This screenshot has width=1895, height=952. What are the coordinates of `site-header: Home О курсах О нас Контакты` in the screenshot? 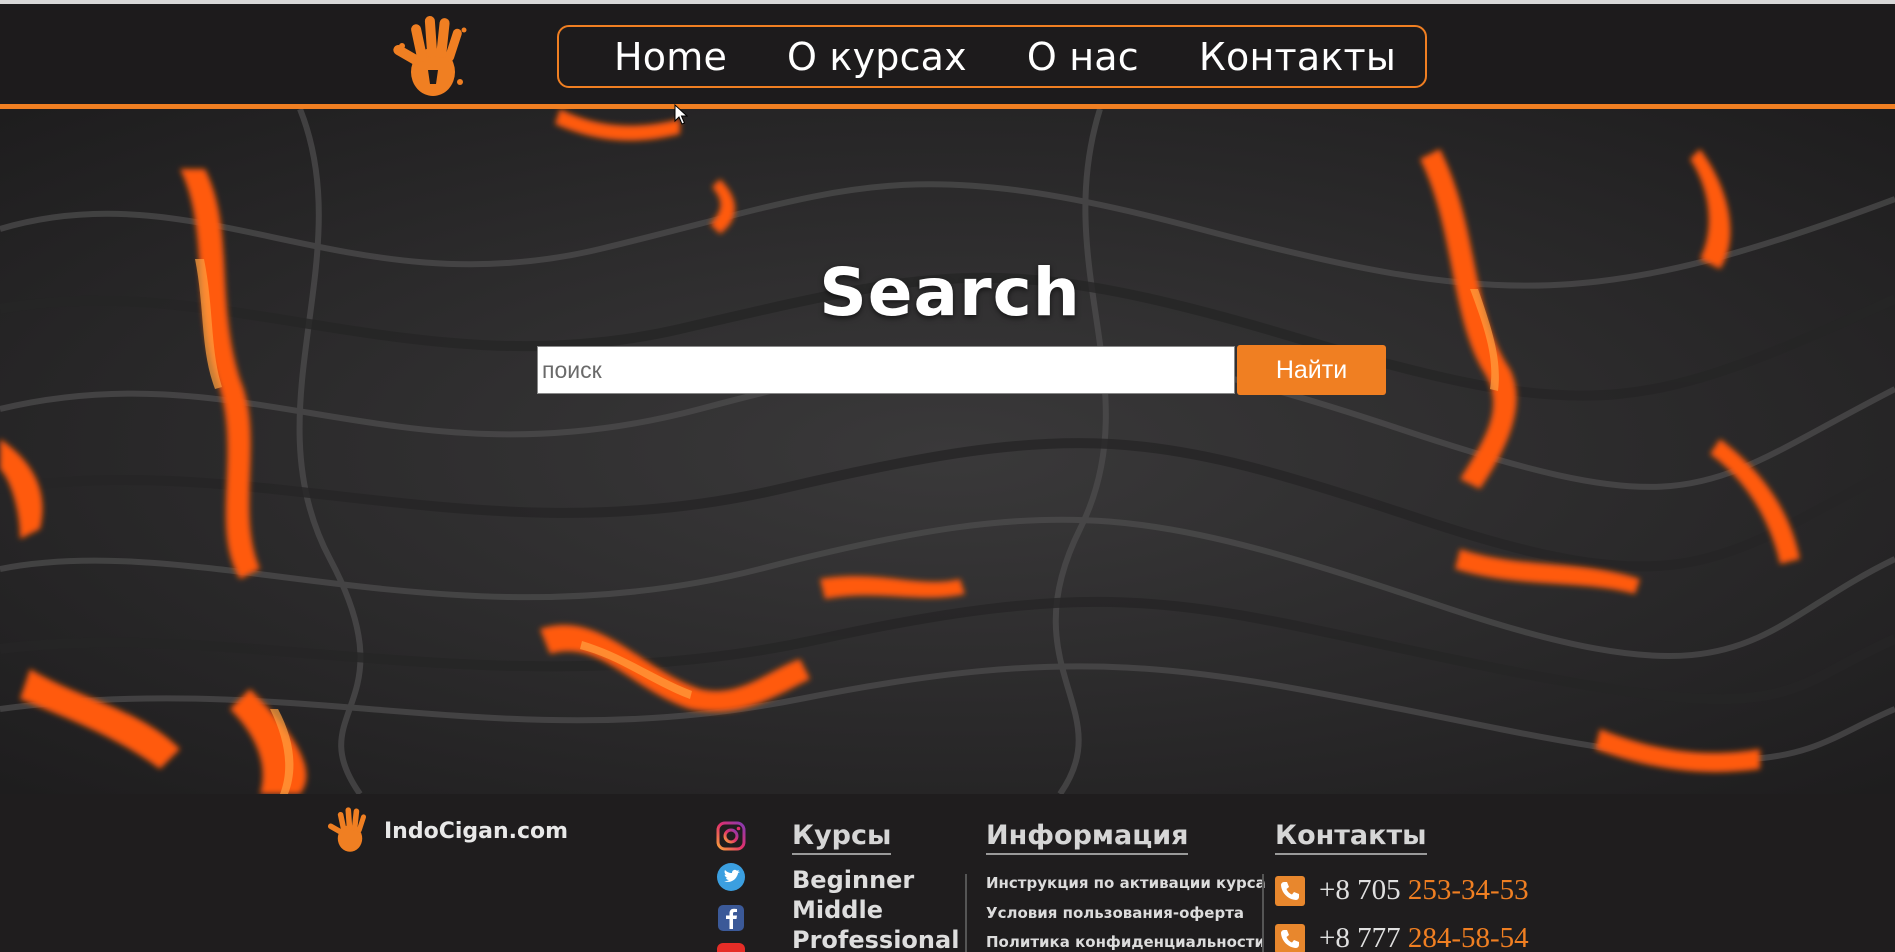 It's located at (947, 54).